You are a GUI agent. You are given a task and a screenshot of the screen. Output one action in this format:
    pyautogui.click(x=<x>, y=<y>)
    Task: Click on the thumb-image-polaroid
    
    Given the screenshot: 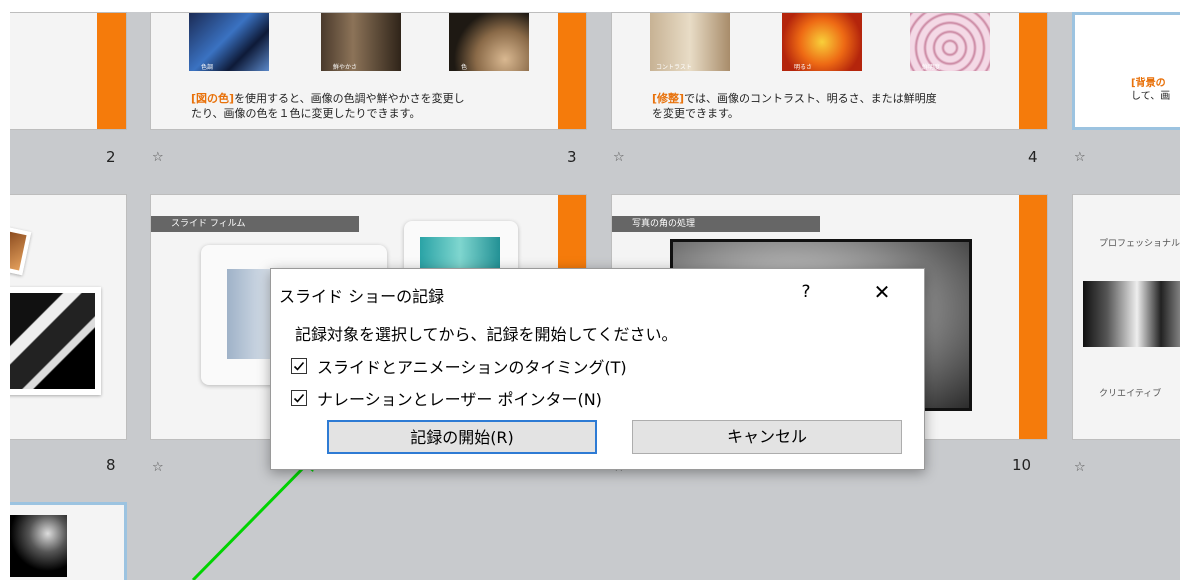 What is the action you would take?
    pyautogui.click(x=21, y=251)
    